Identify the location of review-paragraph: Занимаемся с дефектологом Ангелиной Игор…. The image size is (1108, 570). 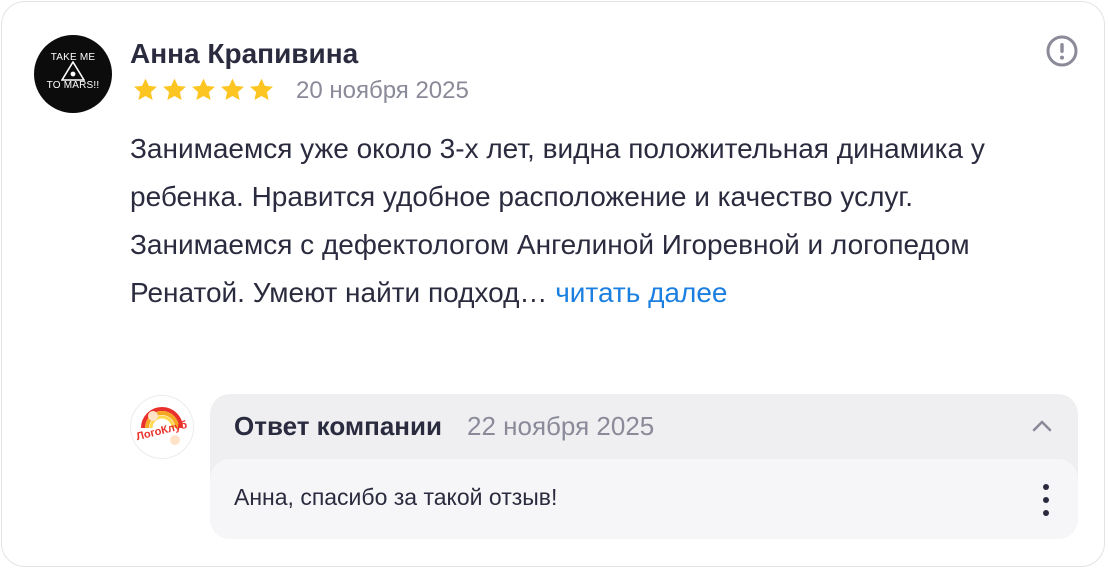
(580, 269).